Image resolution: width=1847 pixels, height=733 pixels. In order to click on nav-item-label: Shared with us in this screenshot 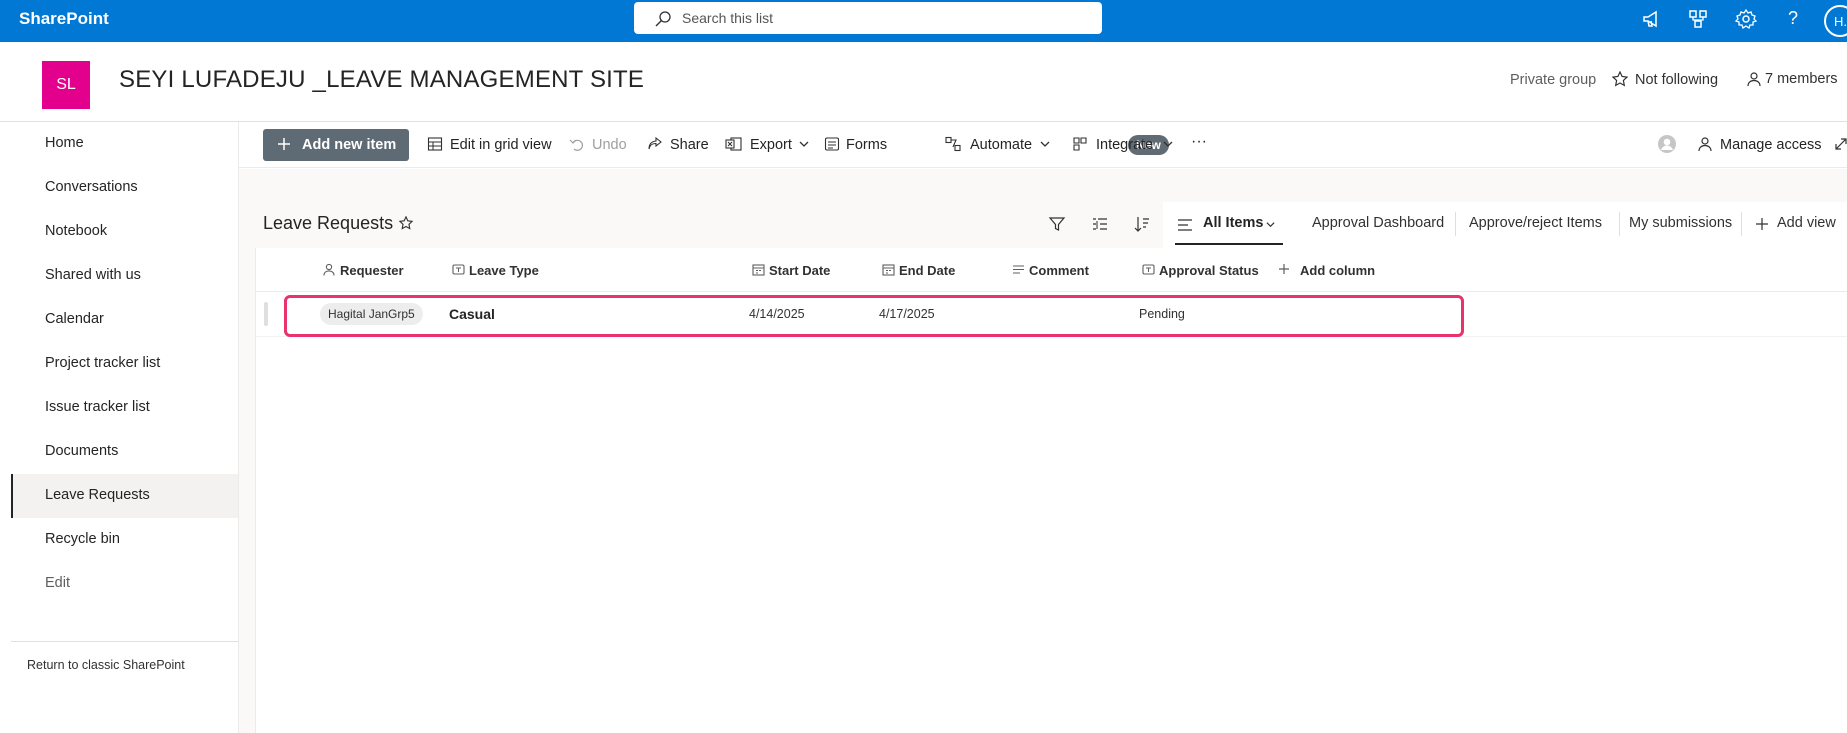, I will do `click(93, 275)`.